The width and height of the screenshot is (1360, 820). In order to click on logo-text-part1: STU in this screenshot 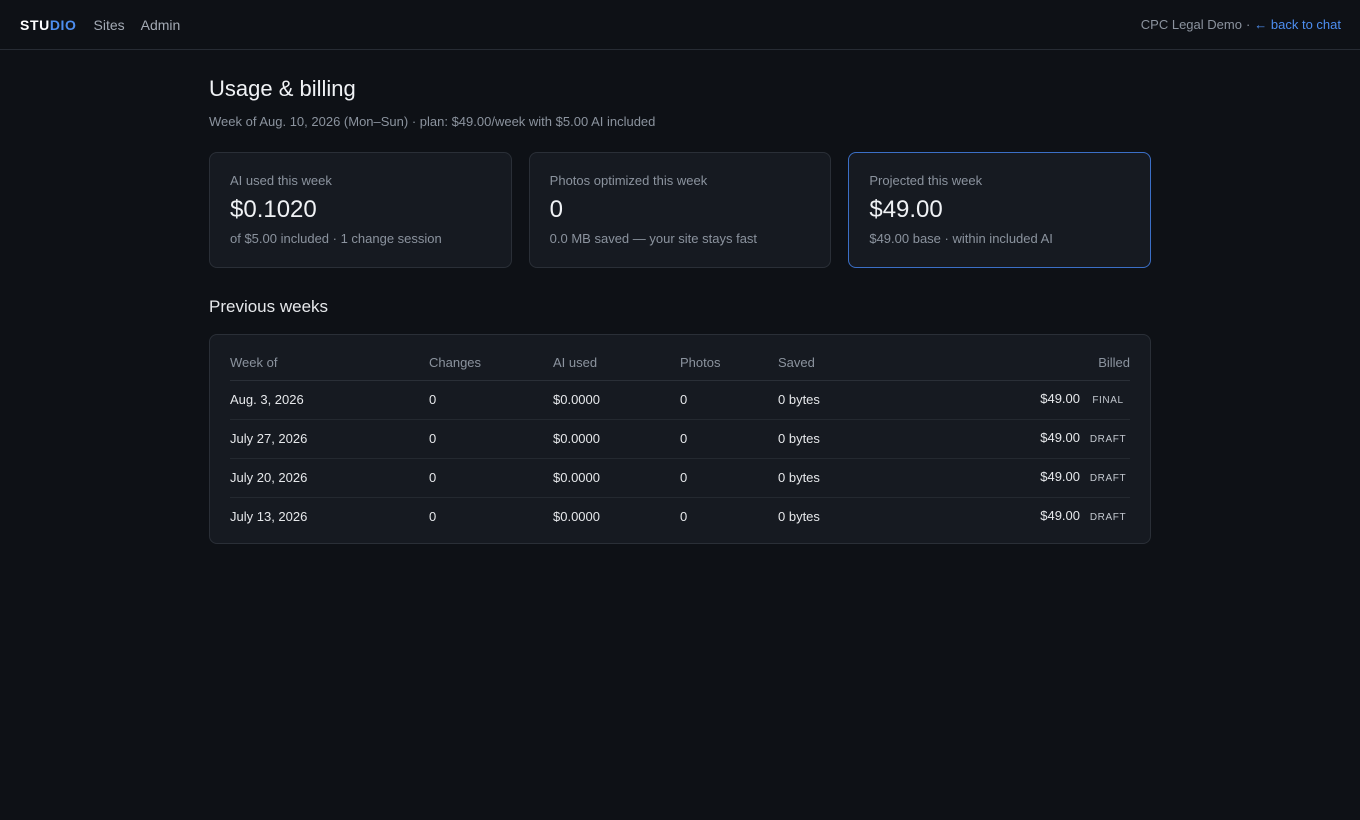, I will do `click(35, 24)`.